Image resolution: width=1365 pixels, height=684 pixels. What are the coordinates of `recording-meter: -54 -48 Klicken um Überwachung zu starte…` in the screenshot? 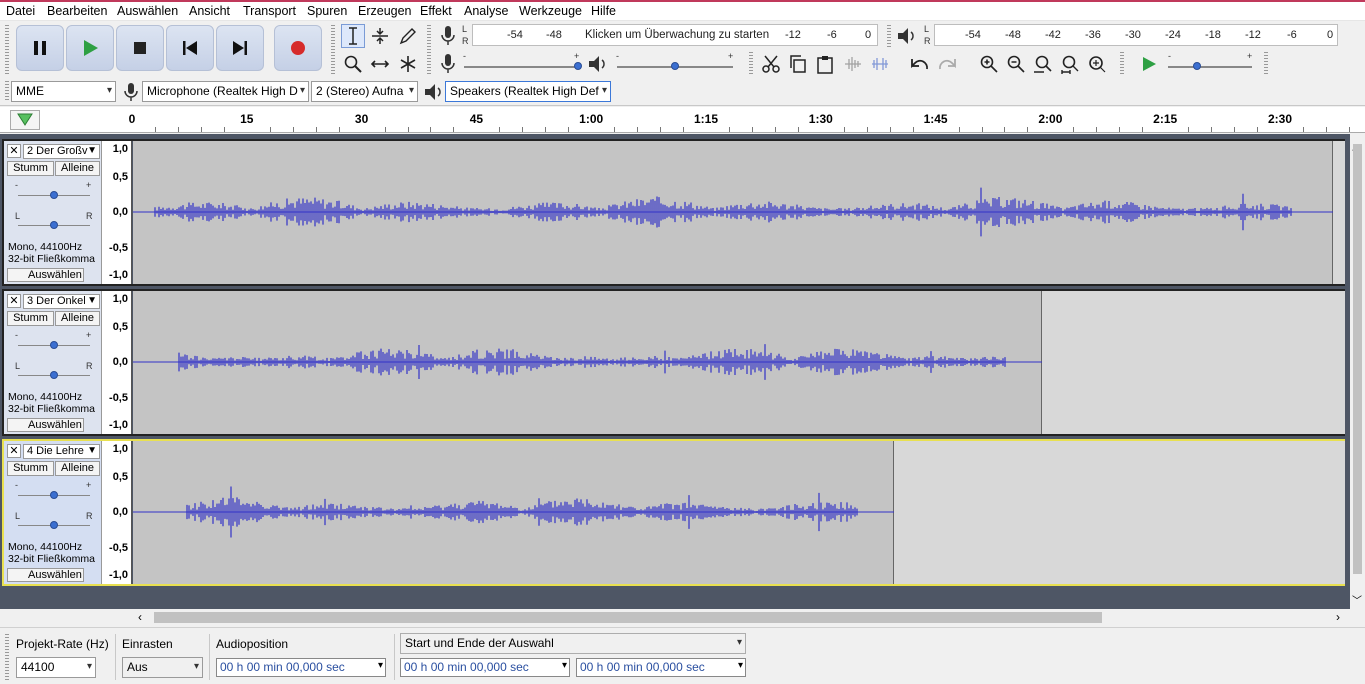 It's located at (675, 35).